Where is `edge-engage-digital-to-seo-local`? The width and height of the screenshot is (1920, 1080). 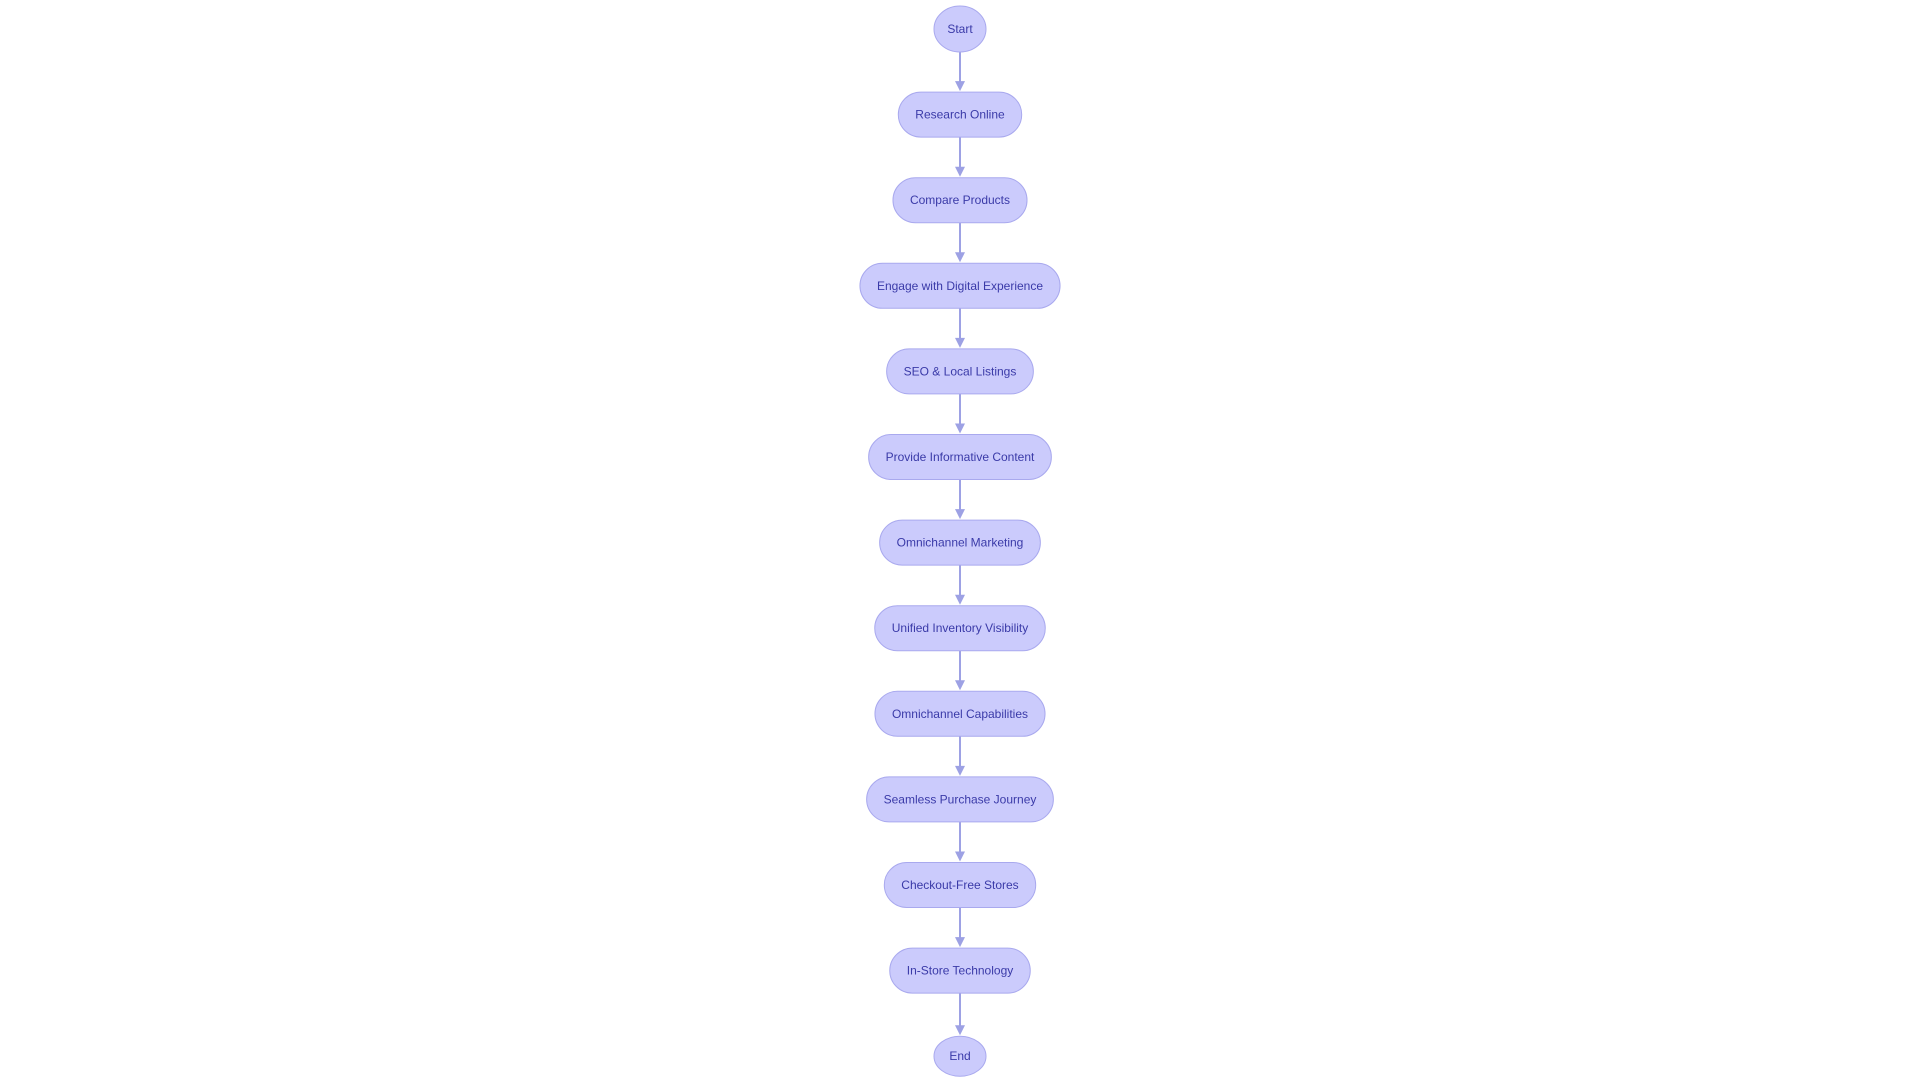 edge-engage-digital-to-seo-local is located at coordinates (960, 328).